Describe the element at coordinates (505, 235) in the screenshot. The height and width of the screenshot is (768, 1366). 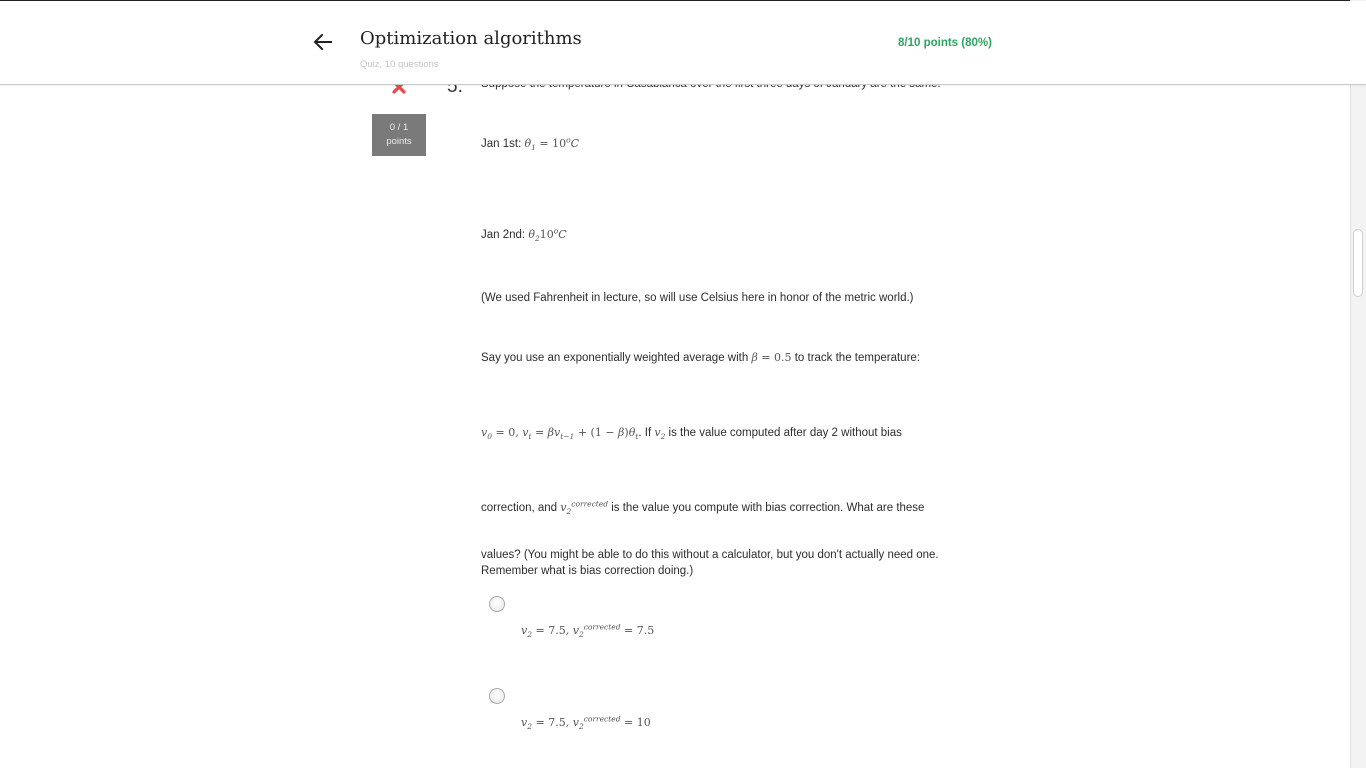
I see `jan2-label: Jan 2nd:` at that location.